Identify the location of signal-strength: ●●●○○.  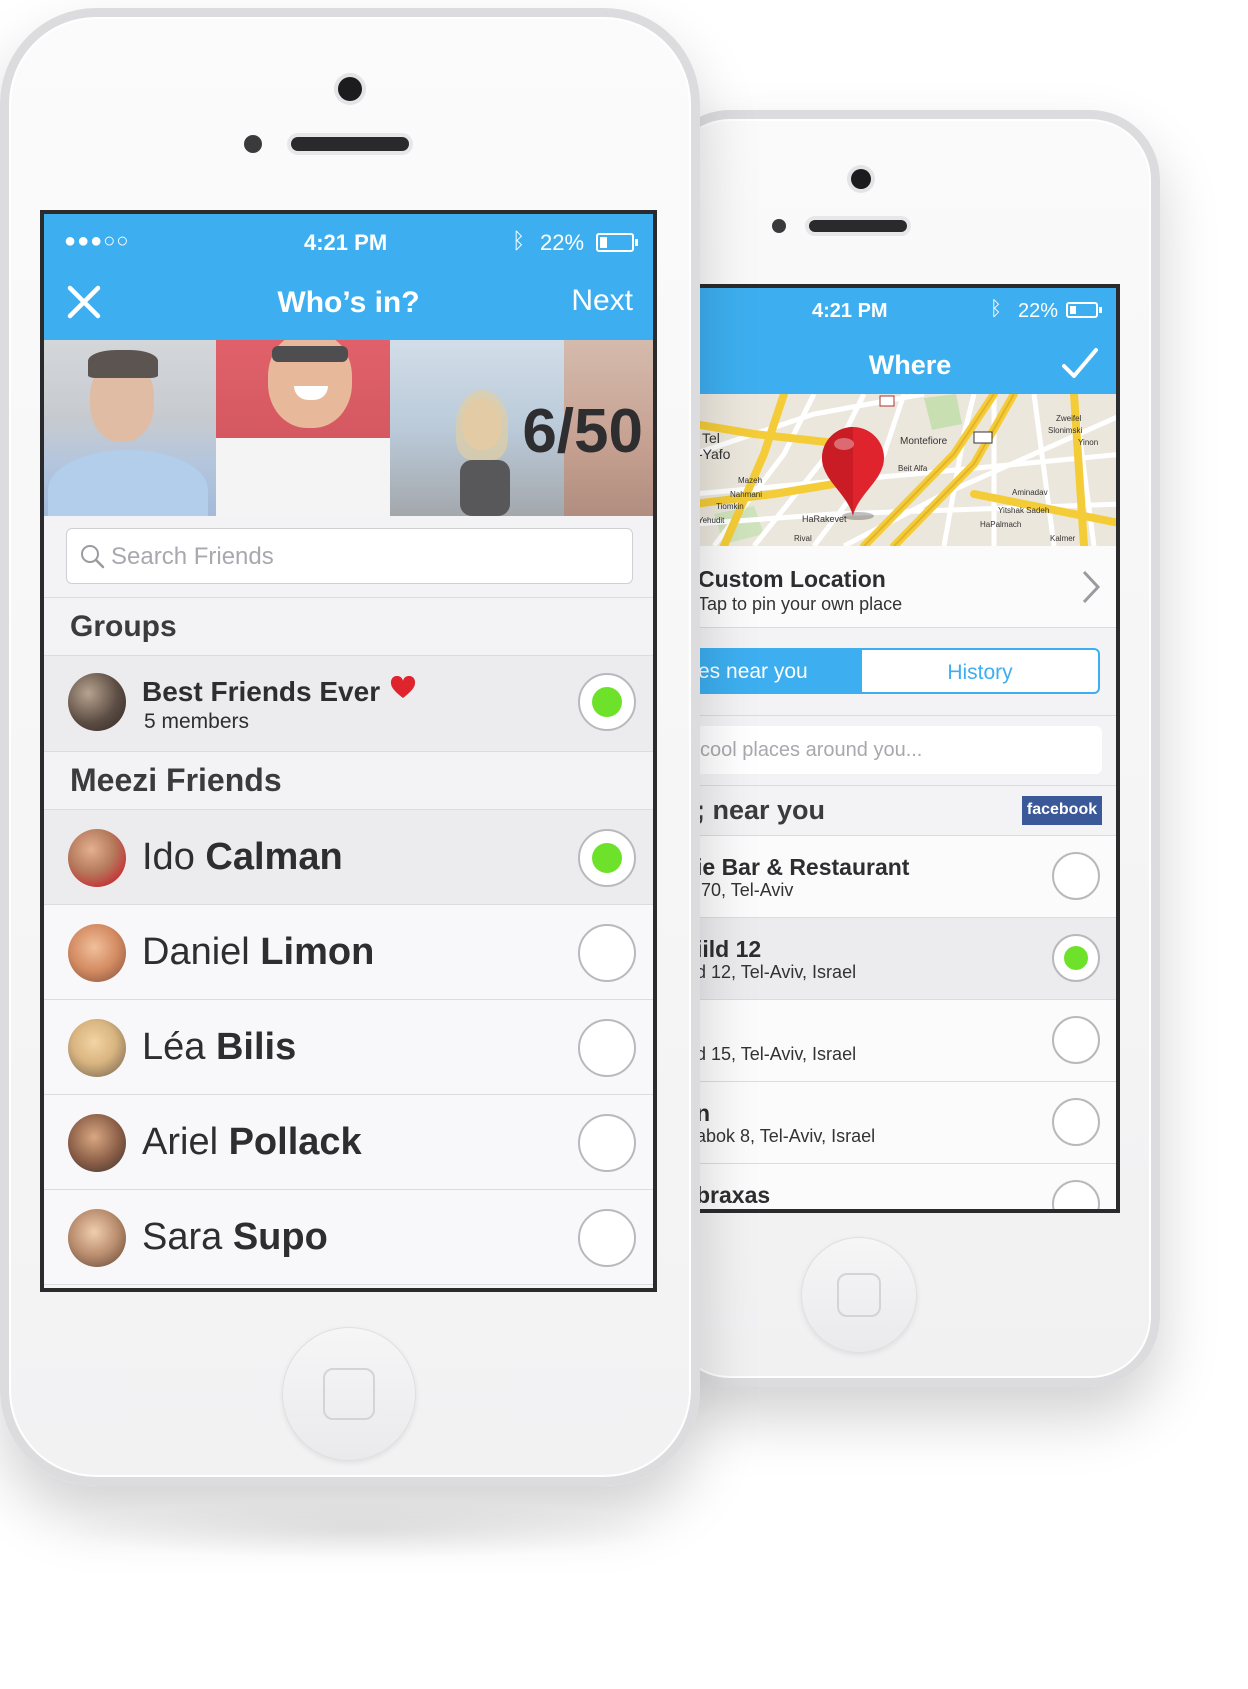
(97, 241).